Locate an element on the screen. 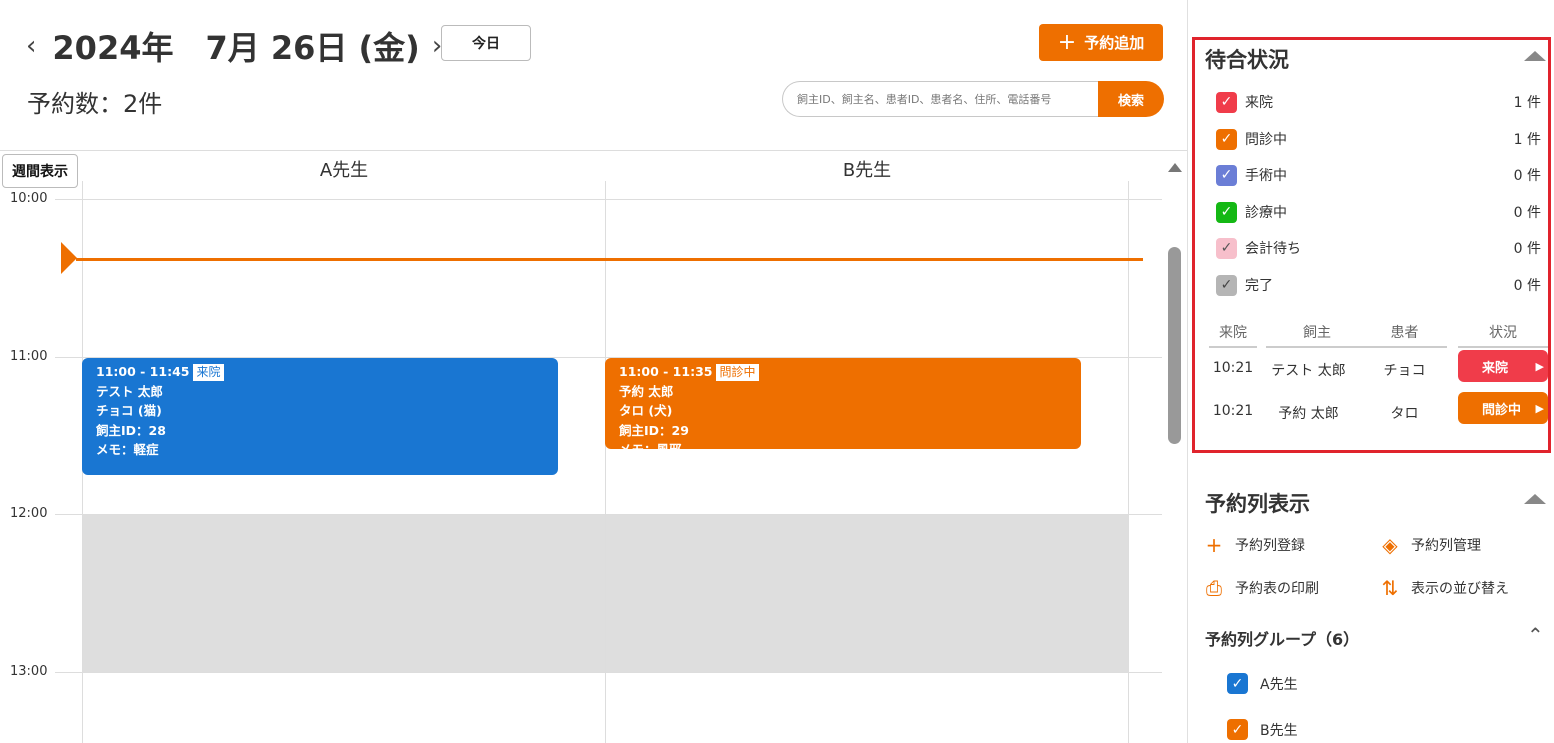 The height and width of the screenshot is (743, 1554). waiting-status-title: 待合状況 is located at coordinates (1247, 60).